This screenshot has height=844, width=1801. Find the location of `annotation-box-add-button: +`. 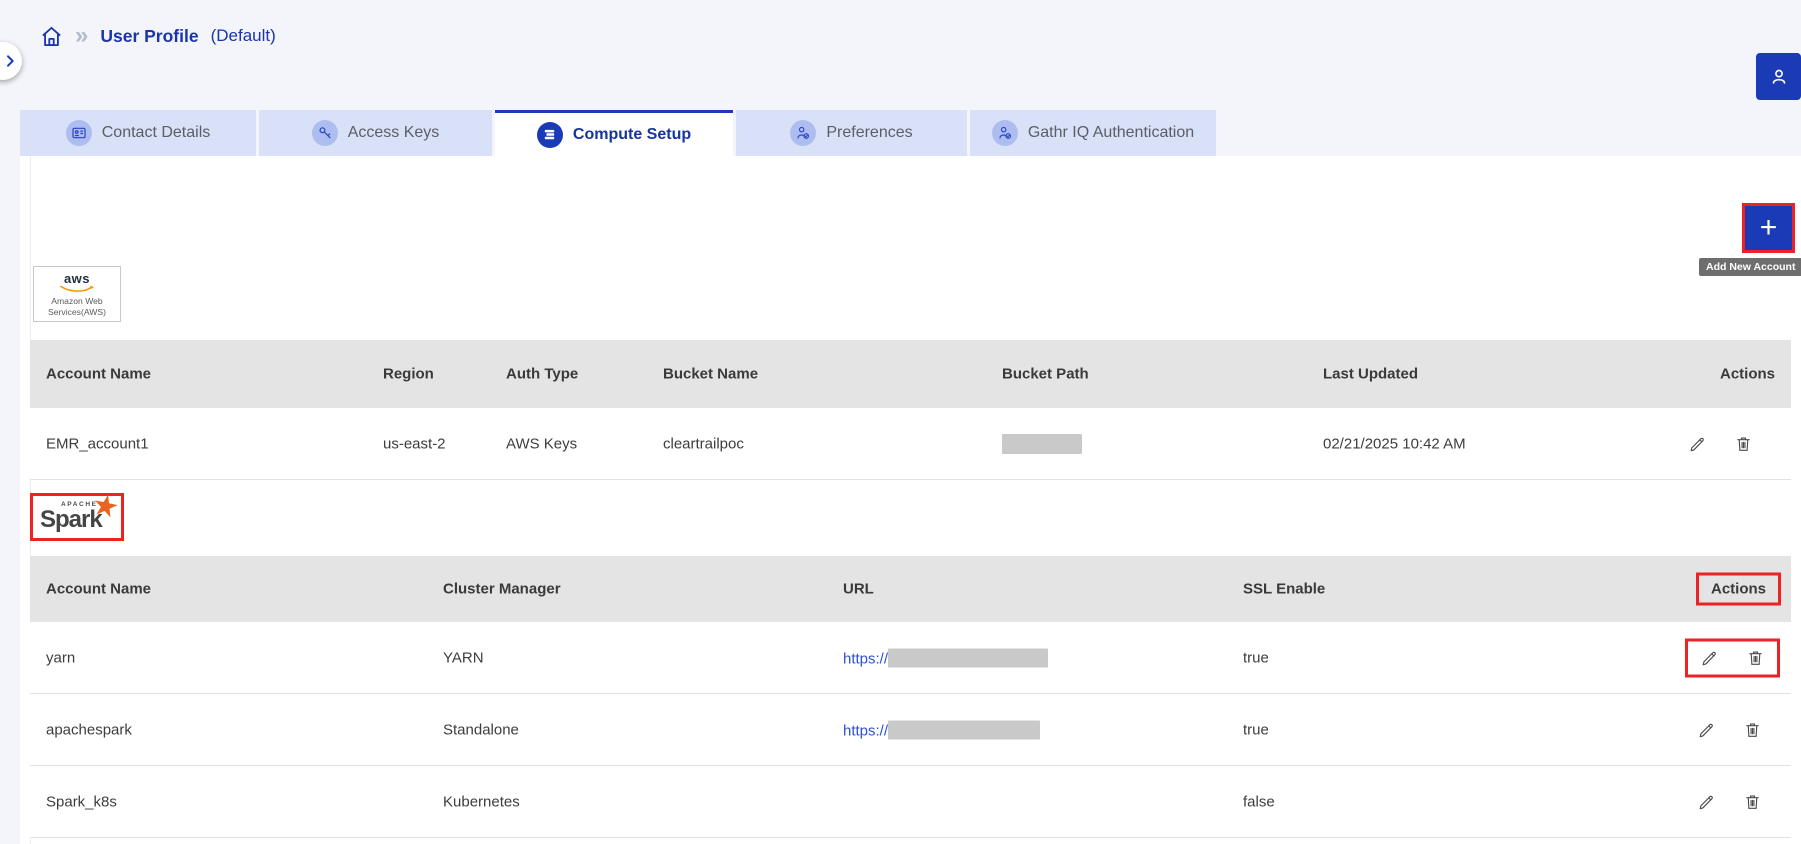

annotation-box-add-button: + is located at coordinates (1768, 228).